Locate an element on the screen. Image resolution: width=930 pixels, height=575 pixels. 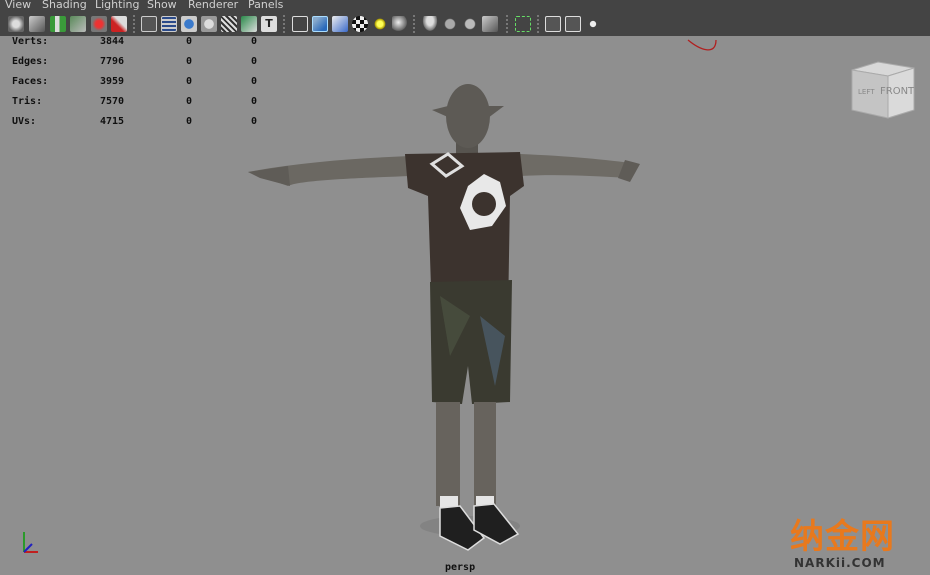
hud-verts-selected: 0 is located at coordinates (189, 41).